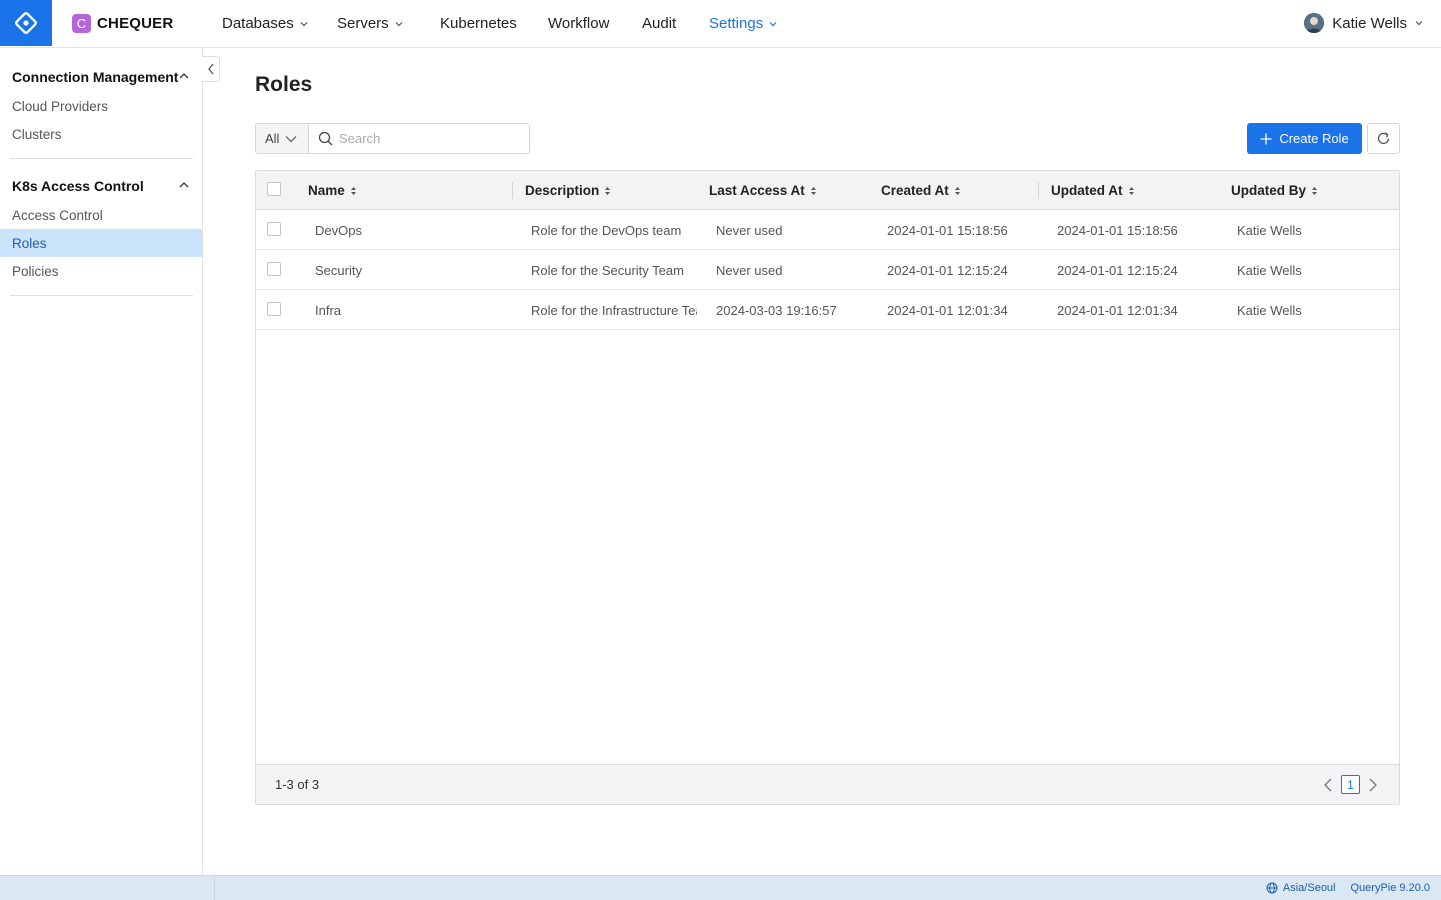 This screenshot has width=1441, height=900. Describe the element at coordinates (1093, 190) in the screenshot. I see `column-header-updated-at: Updated At` at that location.